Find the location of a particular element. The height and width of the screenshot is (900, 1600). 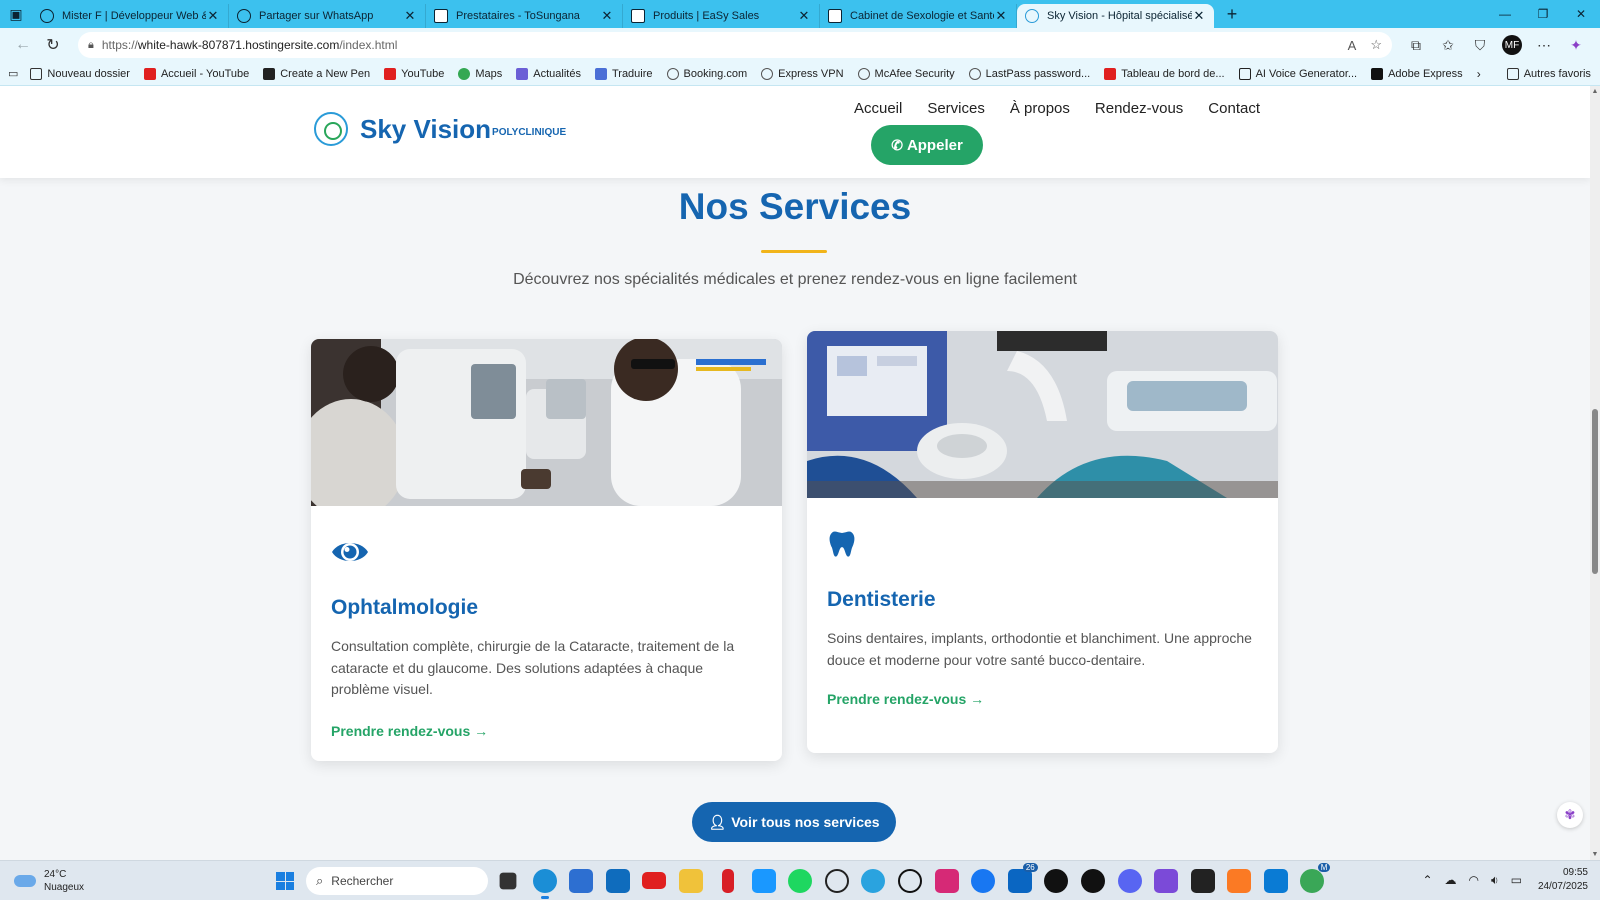

extensions-icon: ⧉ is located at coordinates (1416, 45).